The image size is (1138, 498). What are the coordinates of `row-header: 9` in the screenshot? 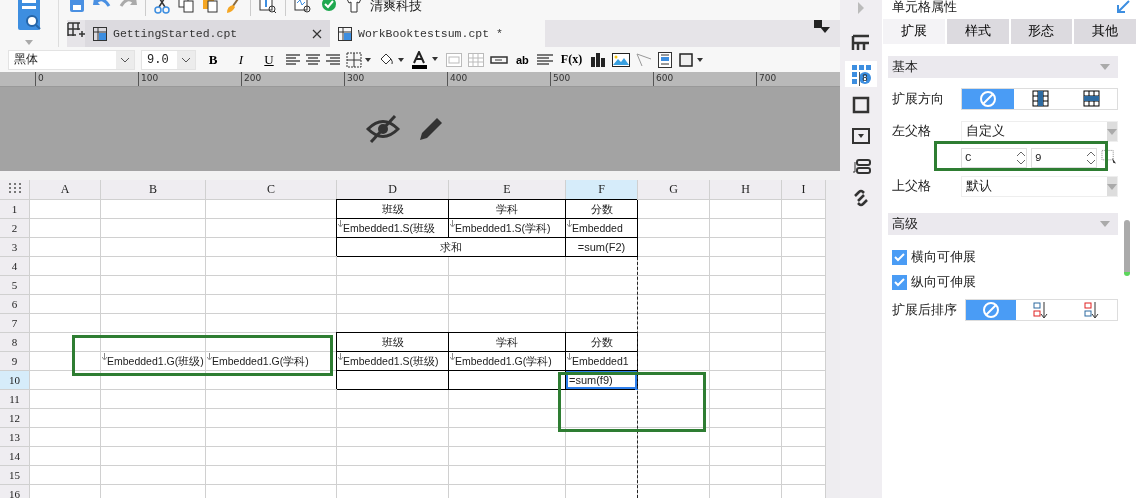 It's located at (15, 361).